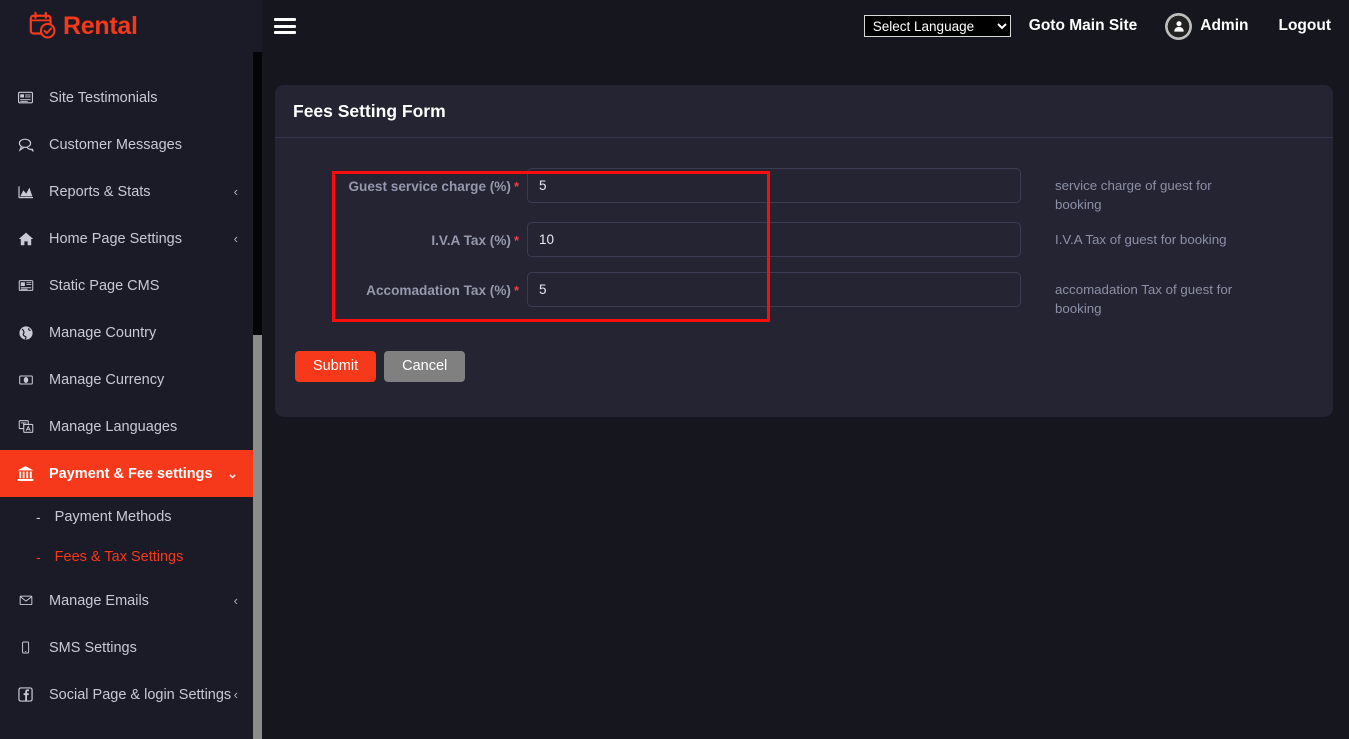 The image size is (1349, 739). What do you see at coordinates (100, 25) in the screenshot?
I see `brand-name: Rental` at bounding box center [100, 25].